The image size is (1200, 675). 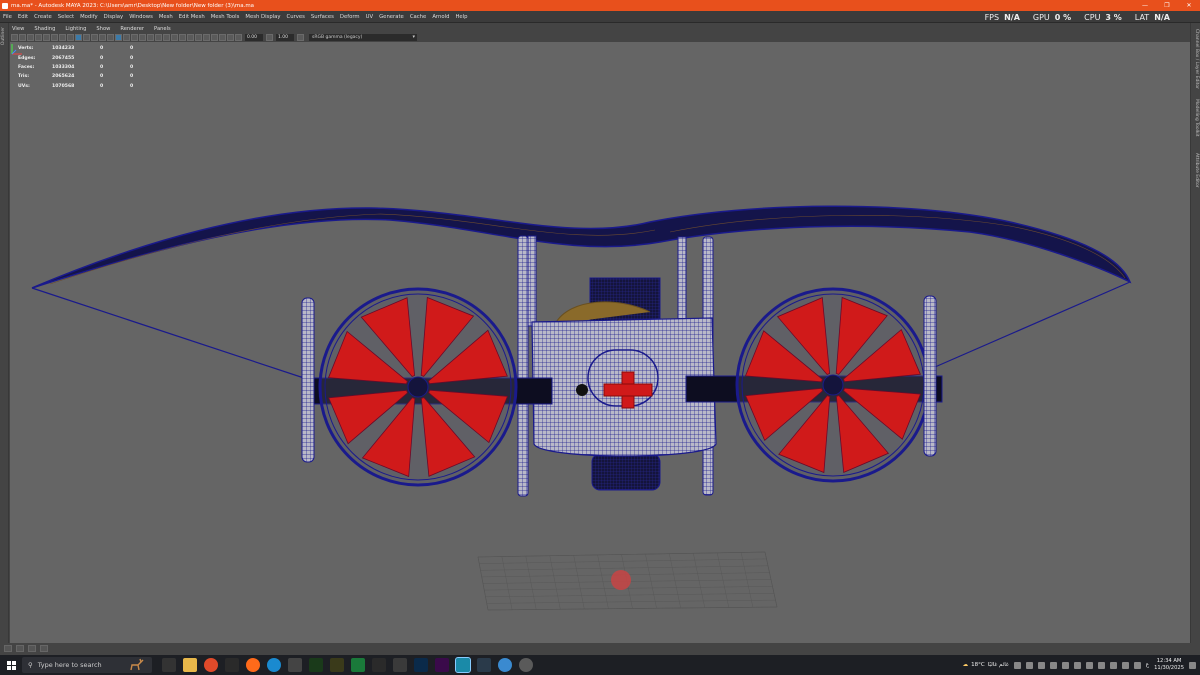 What do you see at coordinates (211, 665) in the screenshot?
I see `chrome-icon` at bounding box center [211, 665].